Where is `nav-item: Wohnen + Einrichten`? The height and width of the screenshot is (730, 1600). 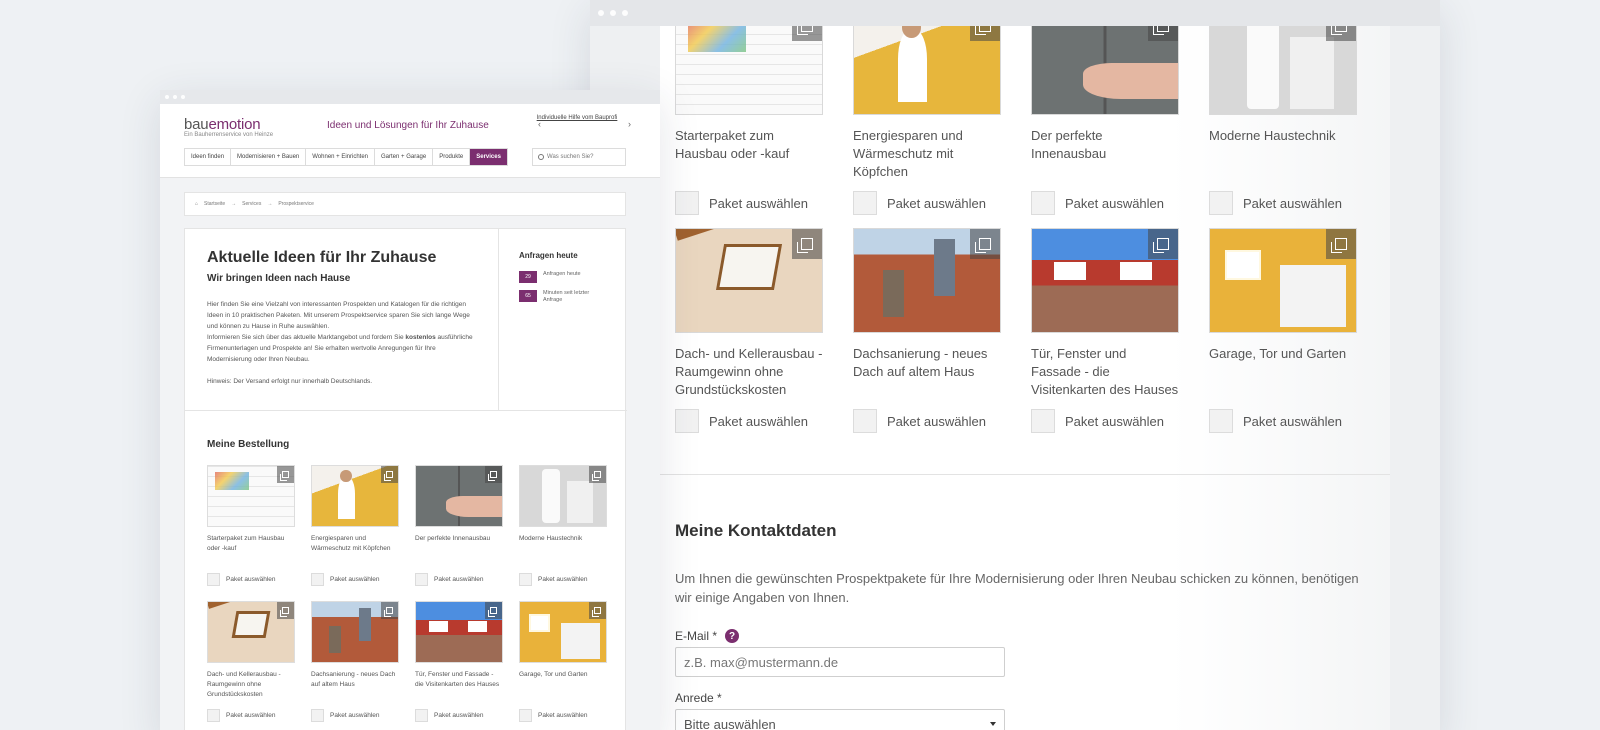 nav-item: Wohnen + Einrichten is located at coordinates (341, 157).